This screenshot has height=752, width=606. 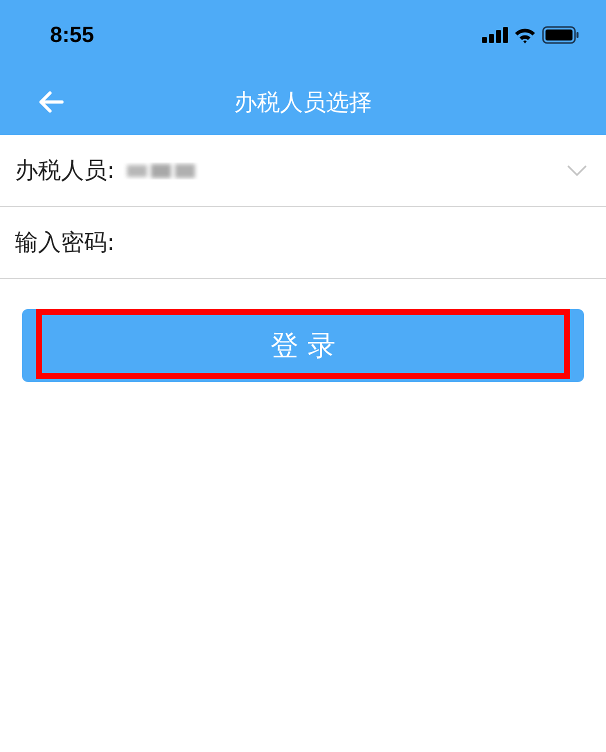 What do you see at coordinates (561, 35) in the screenshot?
I see `battery-icon` at bounding box center [561, 35].